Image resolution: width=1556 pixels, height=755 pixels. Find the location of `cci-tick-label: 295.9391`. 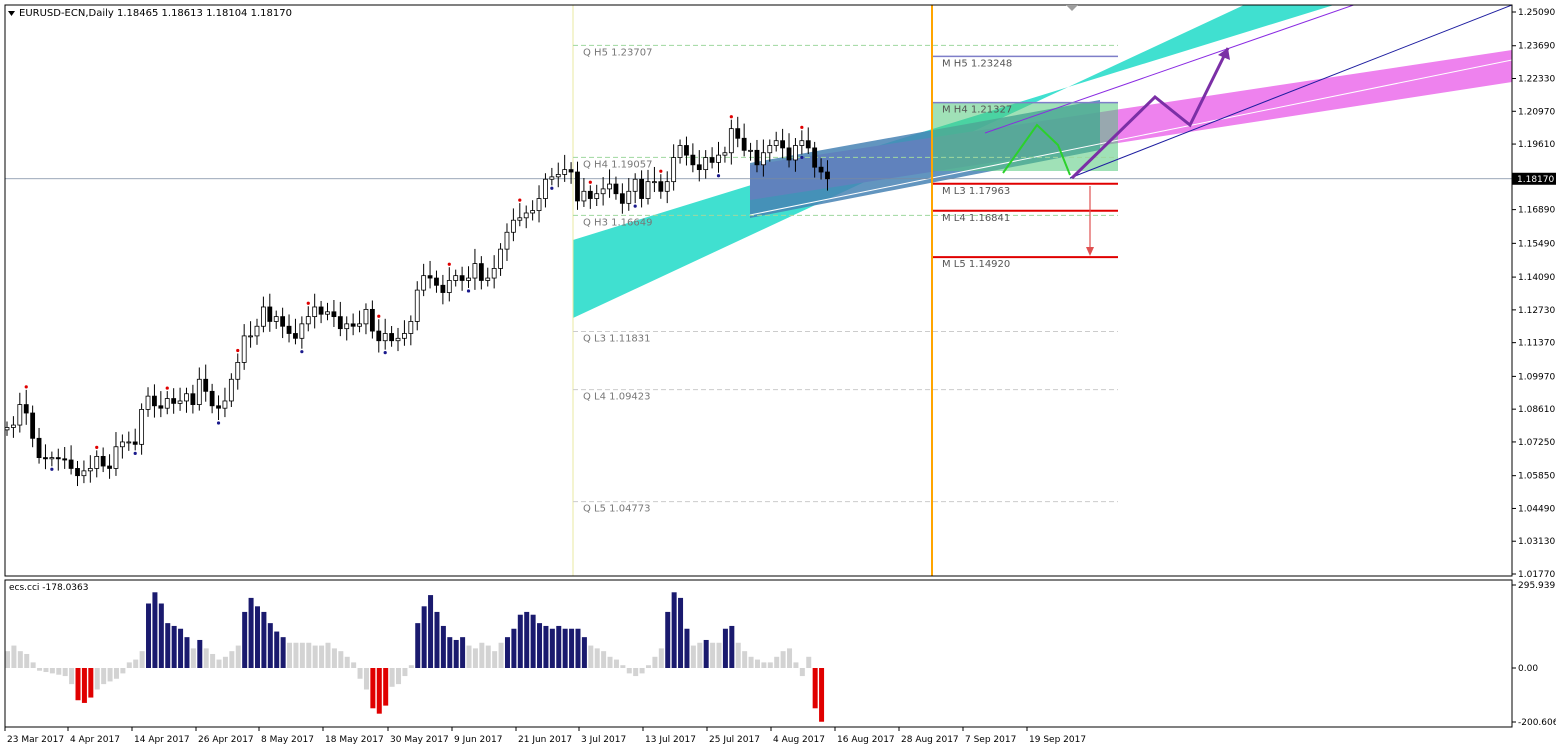

cci-tick-label: 295.9391 is located at coordinates (1537, 586).